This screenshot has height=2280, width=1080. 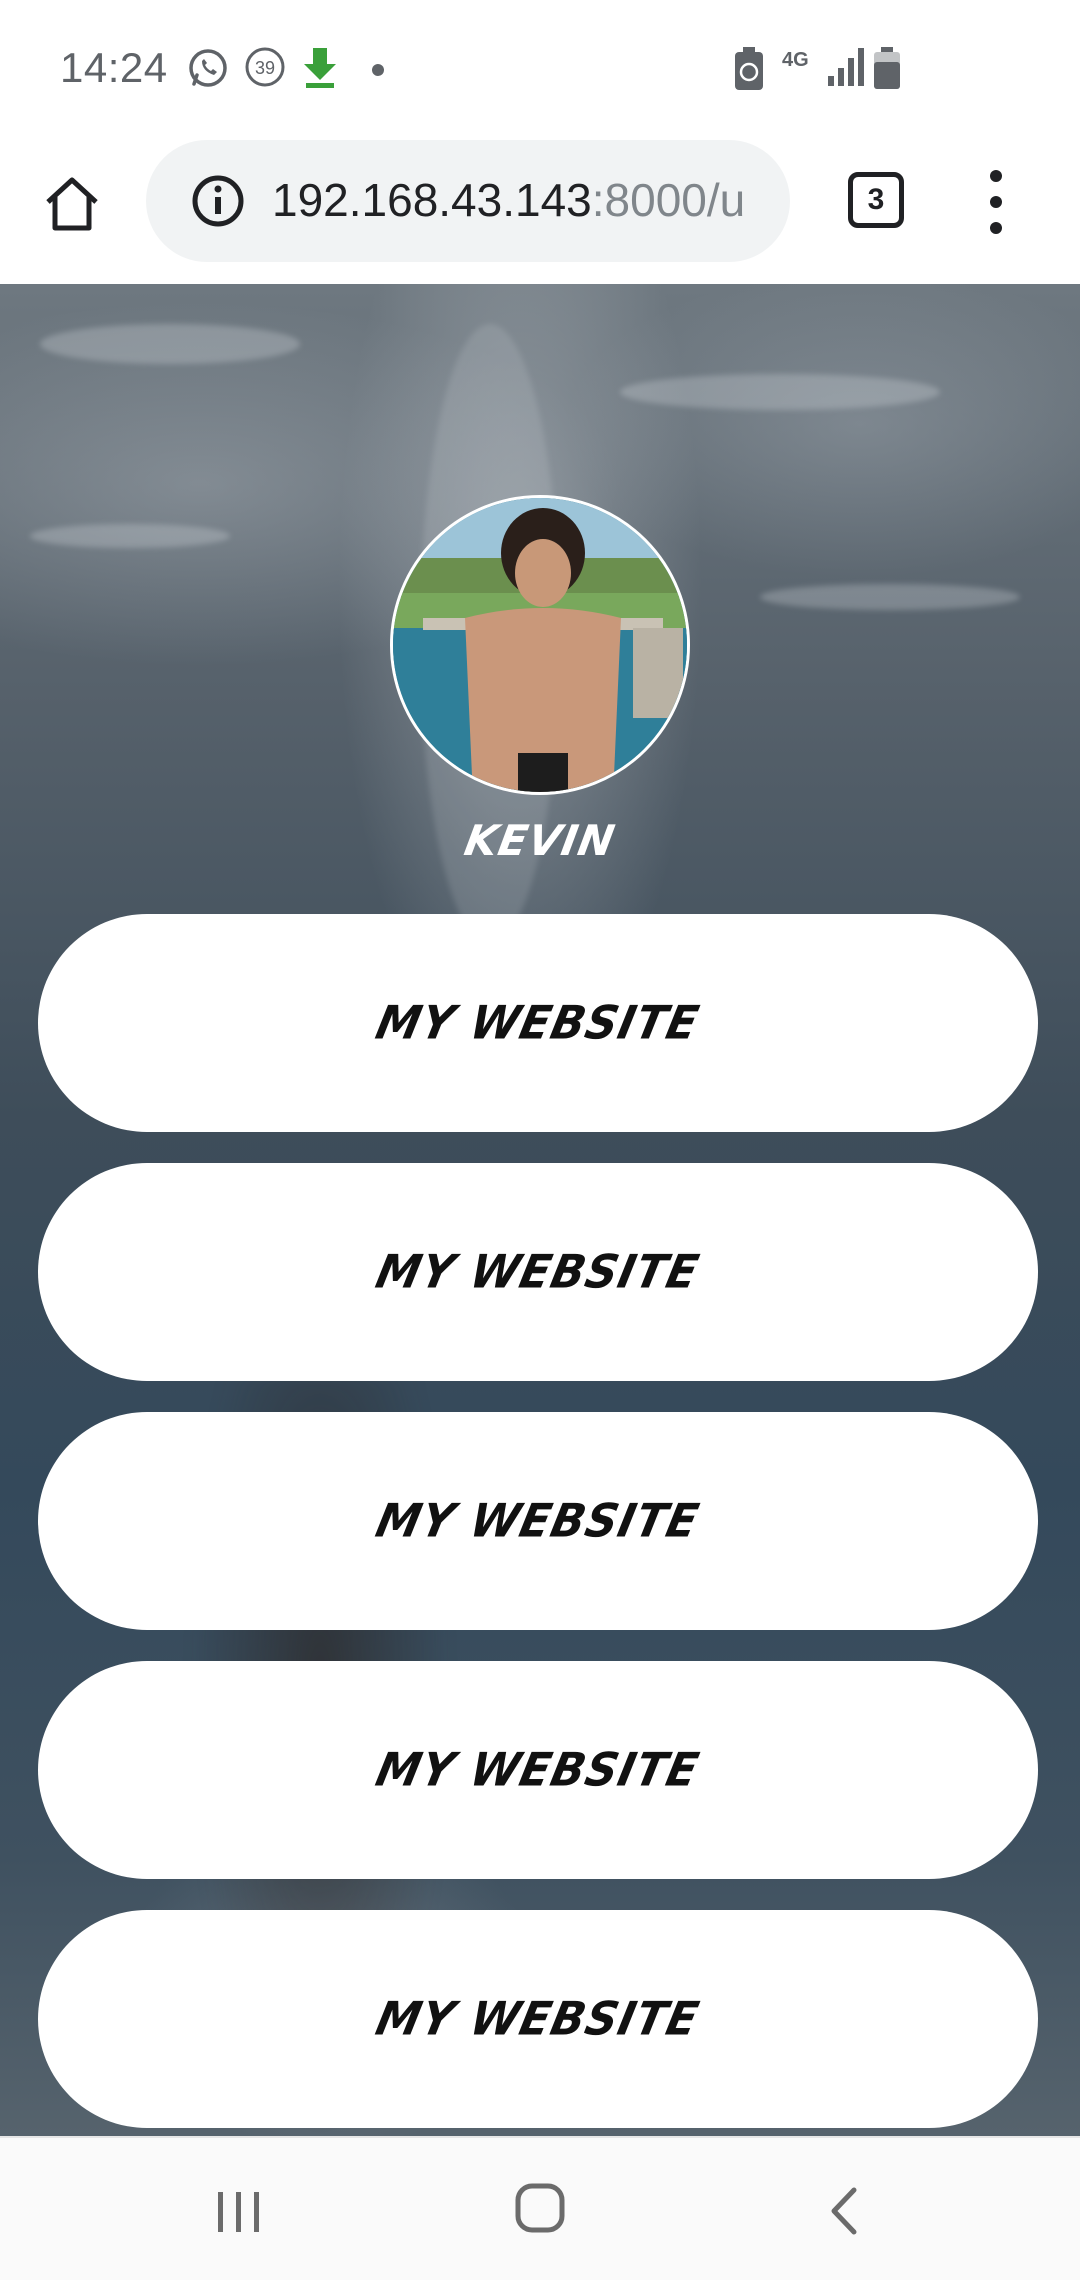 What do you see at coordinates (114, 67) in the screenshot?
I see `status-time: 14:24` at bounding box center [114, 67].